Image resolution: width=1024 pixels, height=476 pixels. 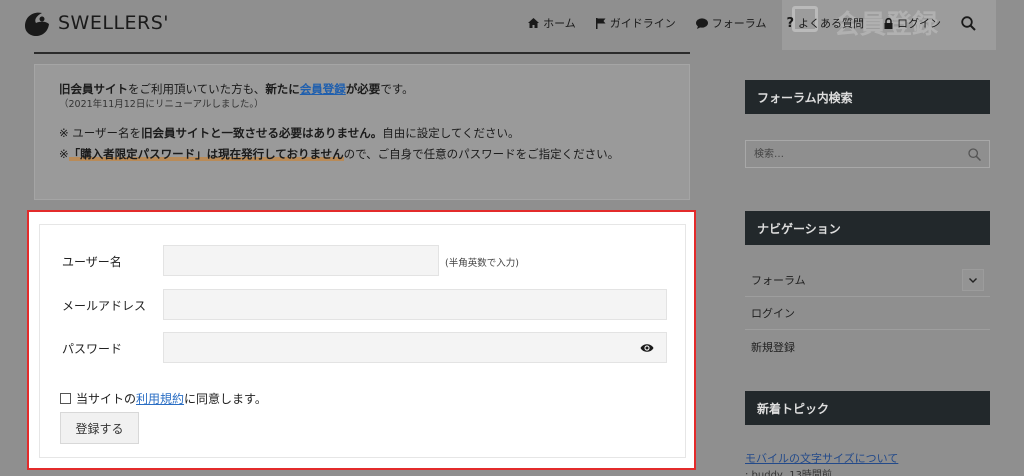 I want to click on terms-agreement: 当サイトの 利用規約 に同意します。, so click(x=163, y=398).